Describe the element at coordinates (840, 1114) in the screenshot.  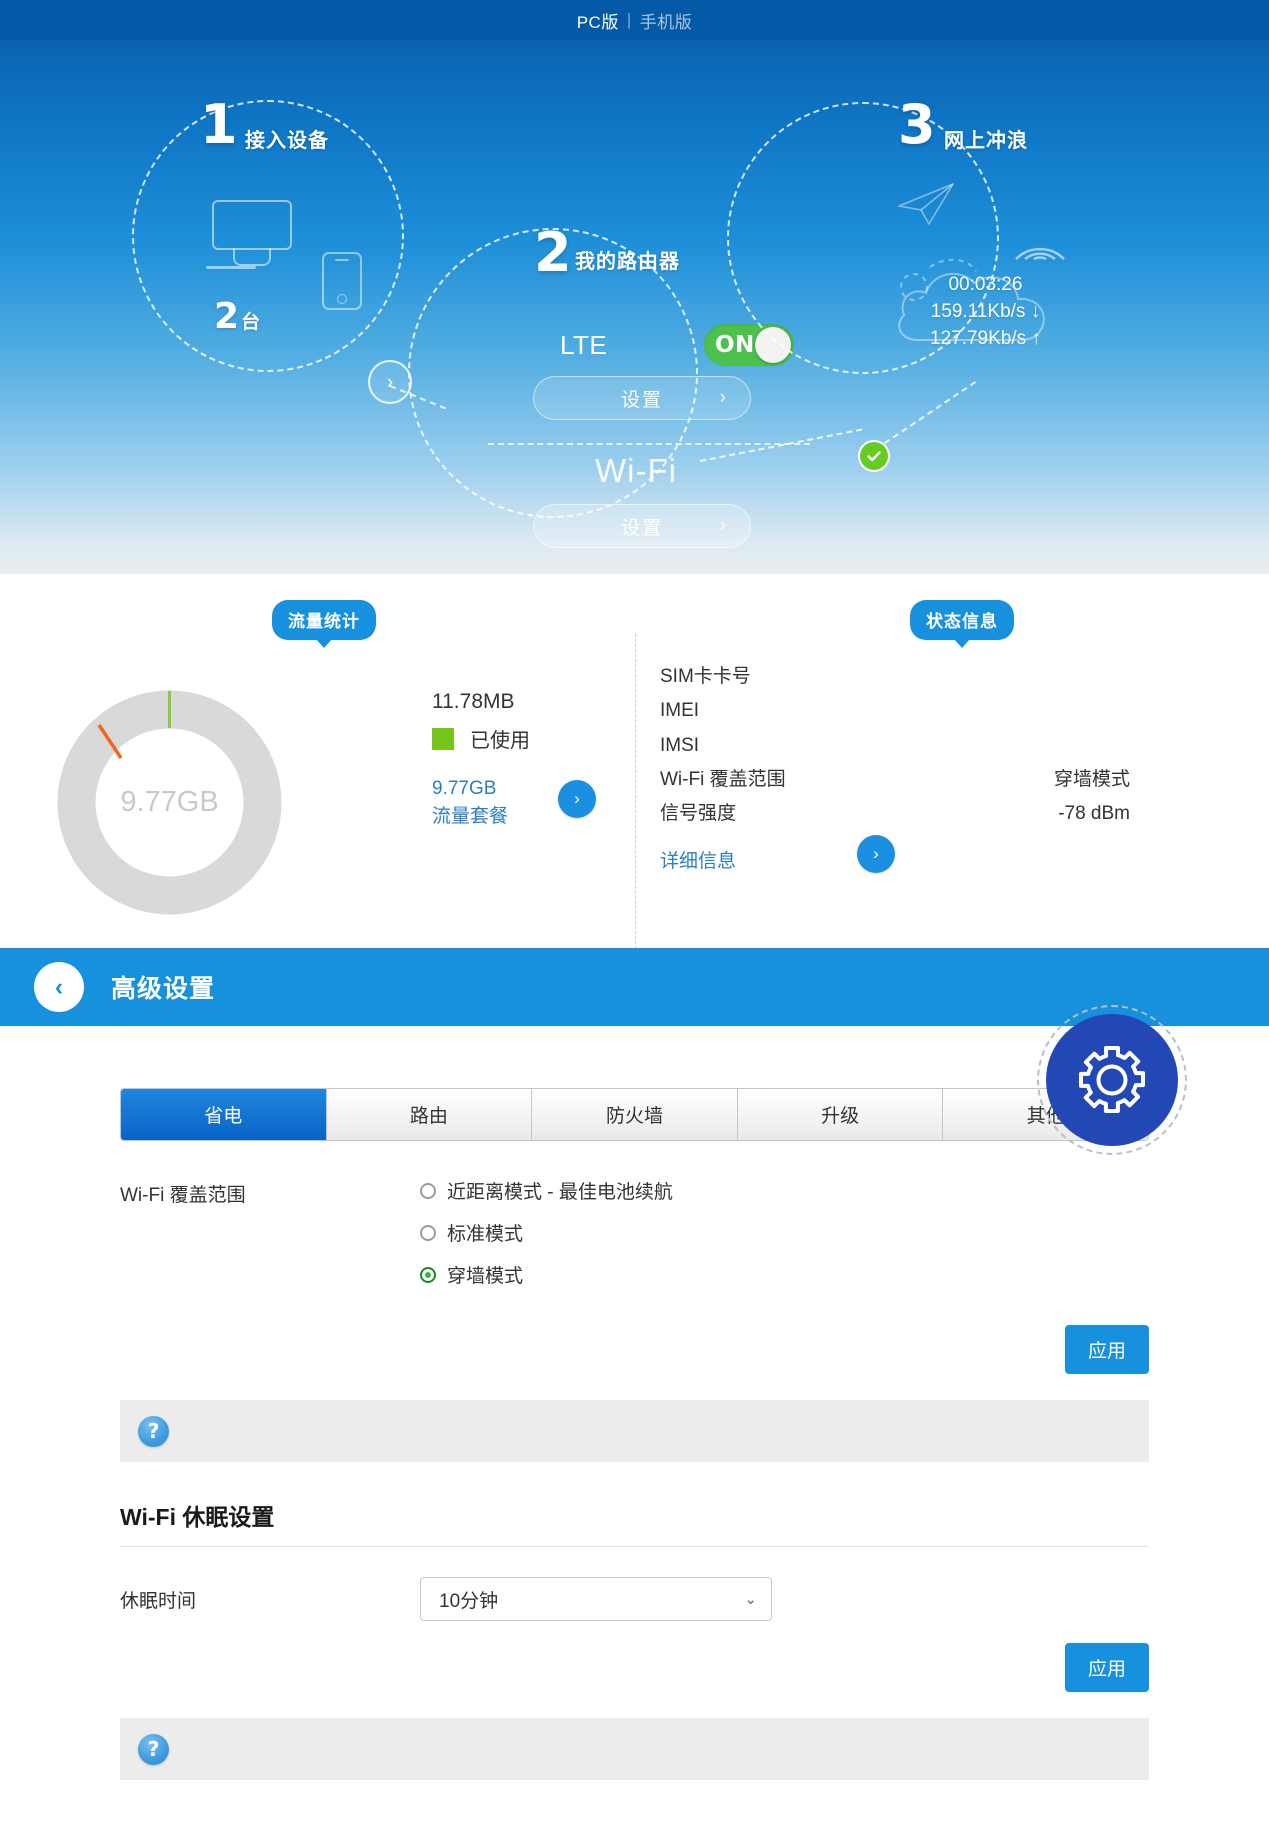
I see `tab-upgrade: 升级` at that location.